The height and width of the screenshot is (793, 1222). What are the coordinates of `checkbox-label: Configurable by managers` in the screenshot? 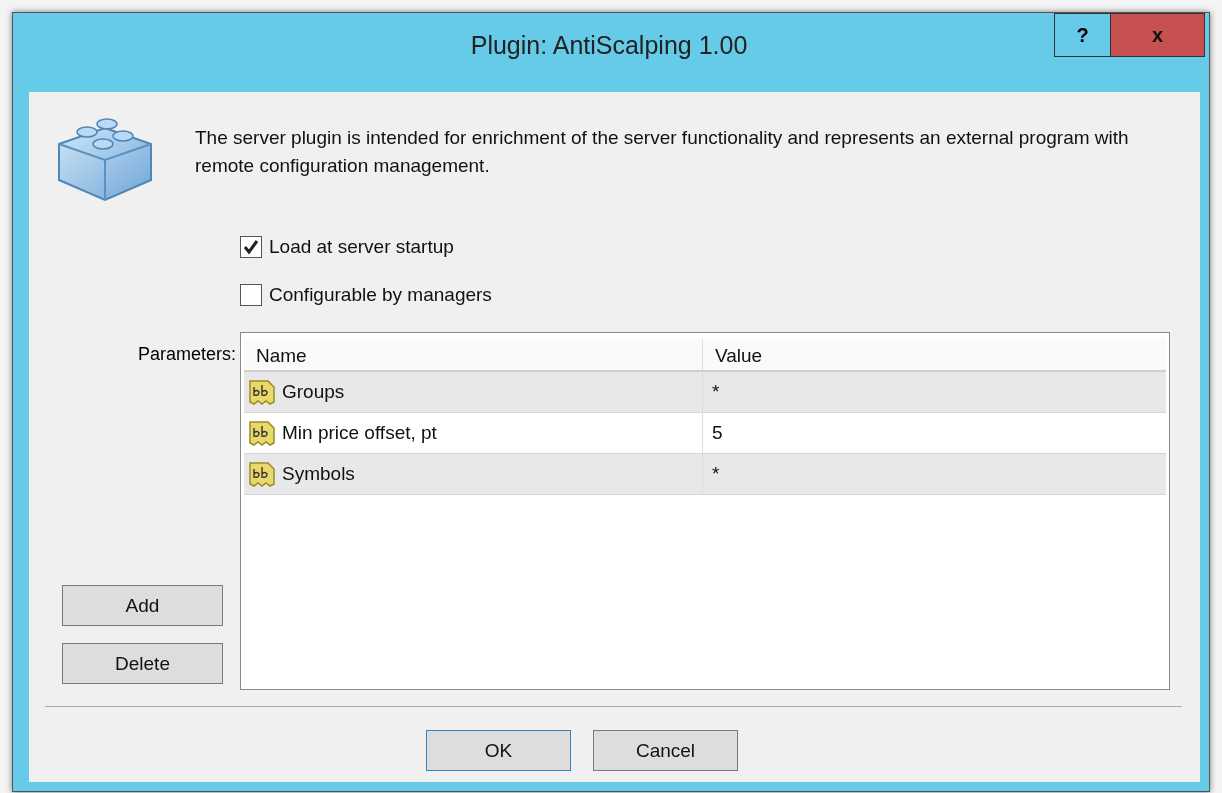 It's located at (380, 295).